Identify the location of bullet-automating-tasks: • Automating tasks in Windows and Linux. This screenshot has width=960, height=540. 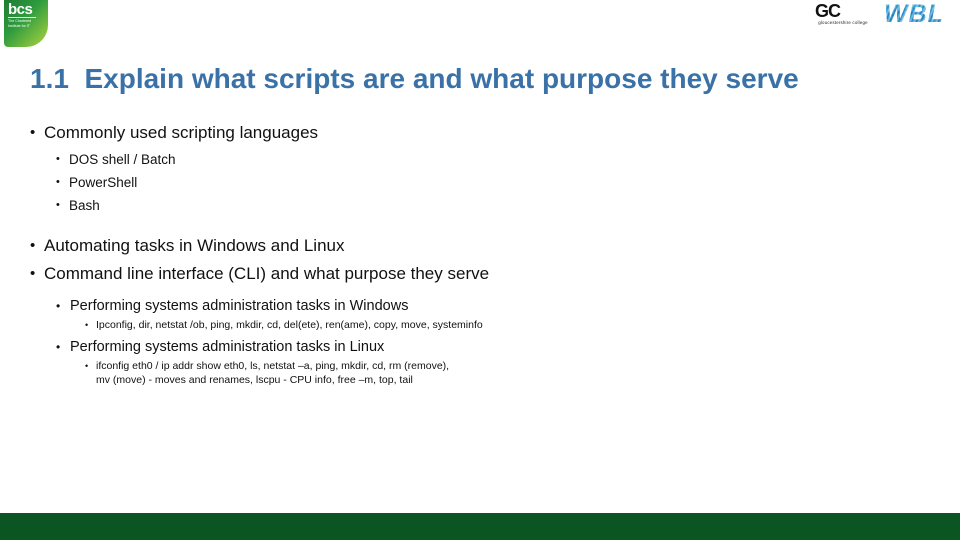
(465, 245).